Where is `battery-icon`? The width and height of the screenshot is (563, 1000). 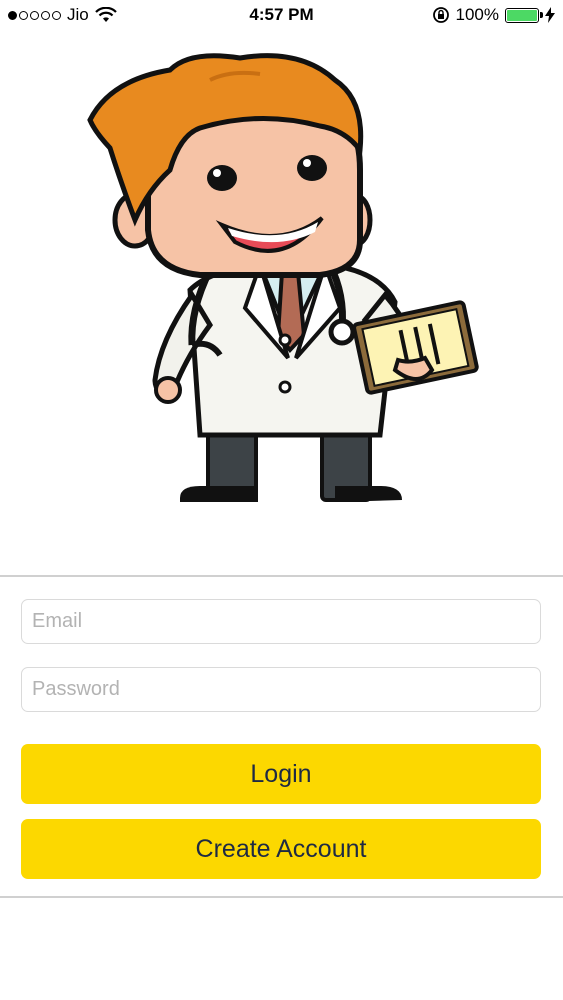 battery-icon is located at coordinates (524, 15).